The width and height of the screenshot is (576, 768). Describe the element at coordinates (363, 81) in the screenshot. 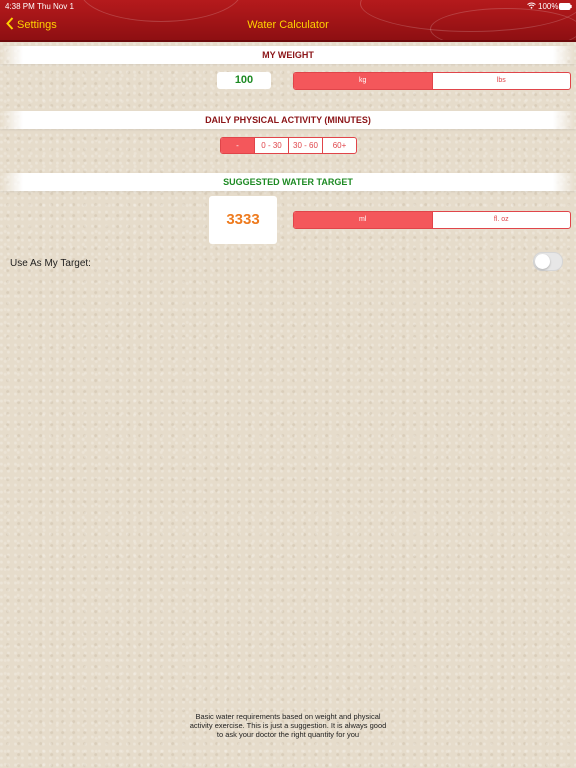

I see `weight-unit-kg: kg` at that location.